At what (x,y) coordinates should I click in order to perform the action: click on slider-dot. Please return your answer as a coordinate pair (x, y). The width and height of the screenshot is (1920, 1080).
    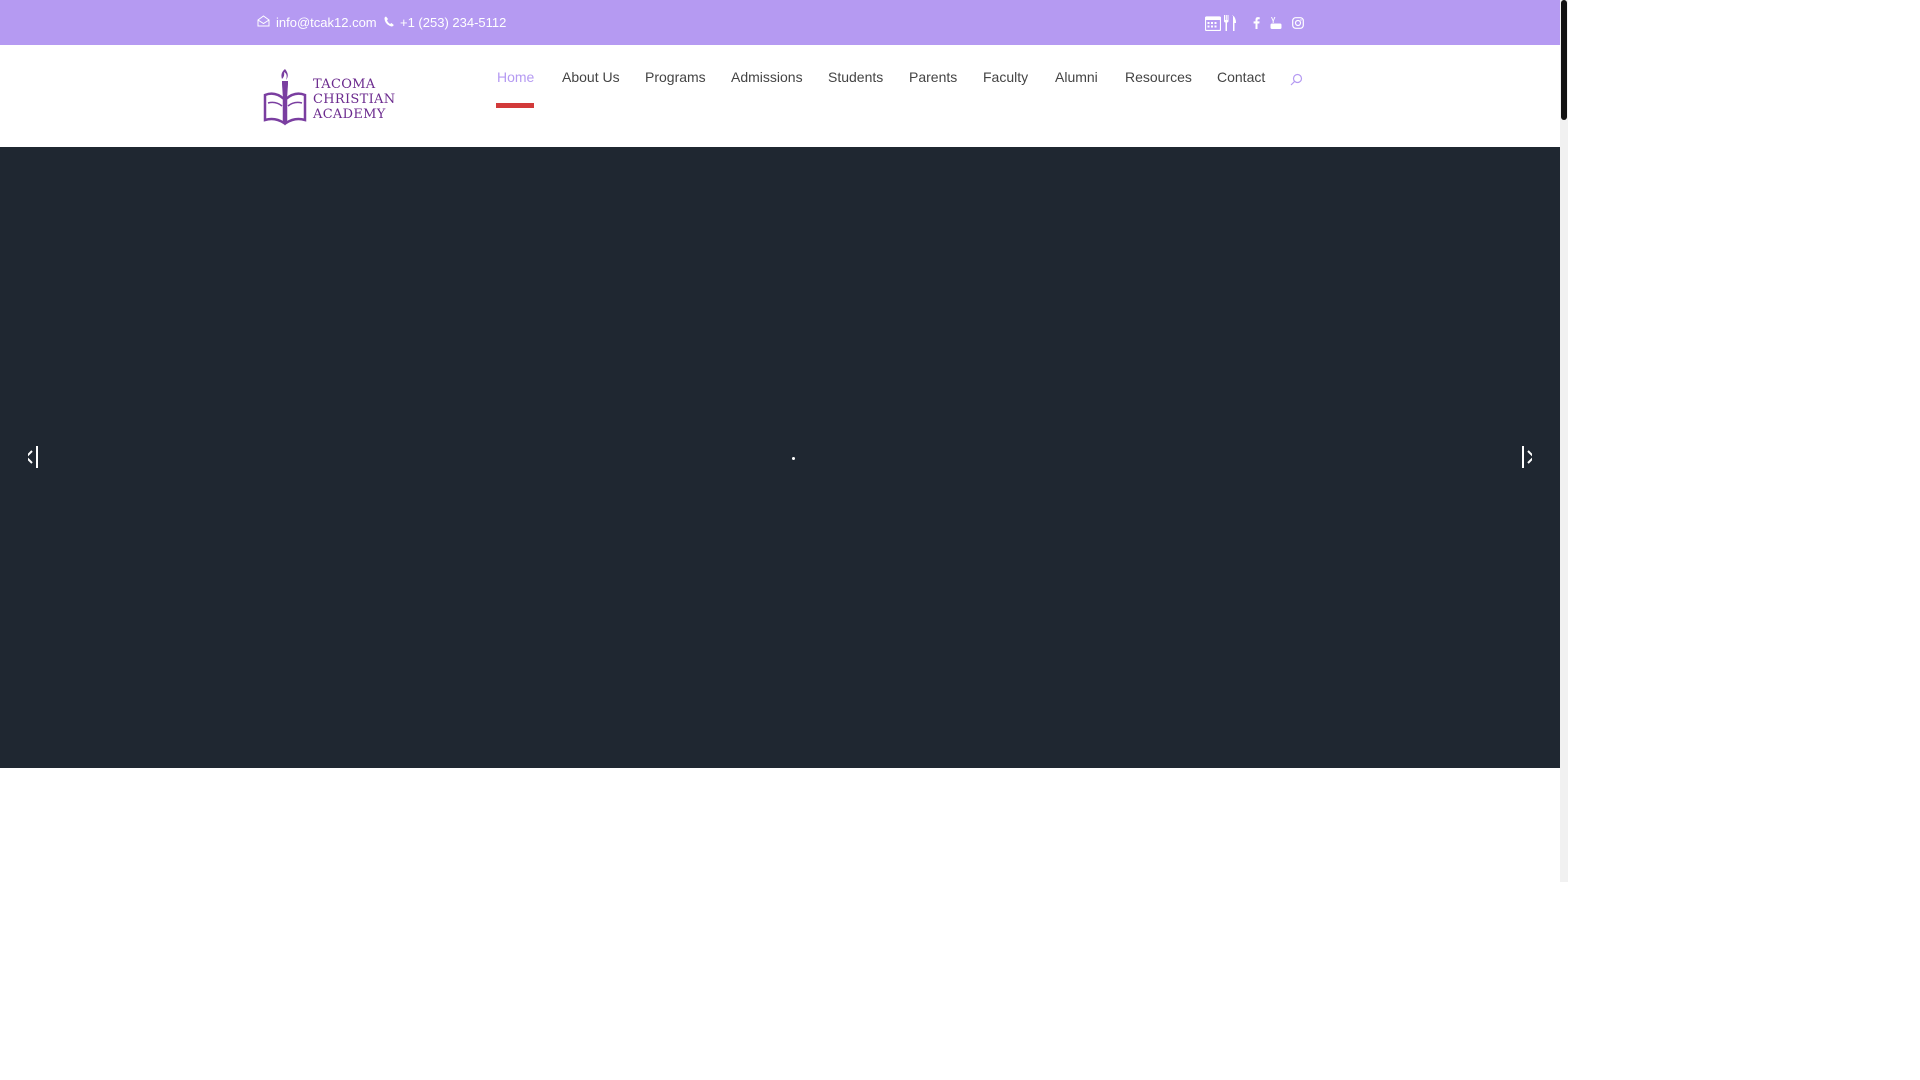
    Looking at the image, I should click on (793, 458).